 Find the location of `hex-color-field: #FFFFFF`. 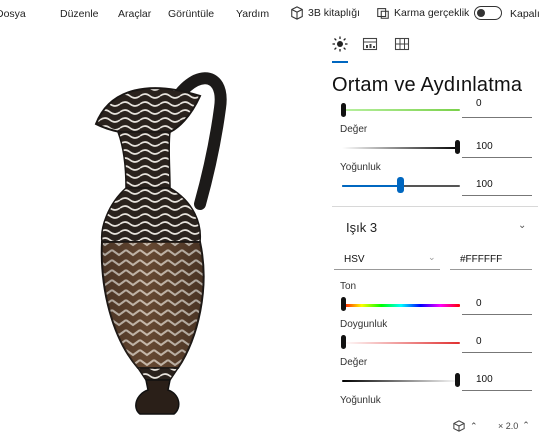

hex-color-field: #FFFFFF is located at coordinates (491, 260).